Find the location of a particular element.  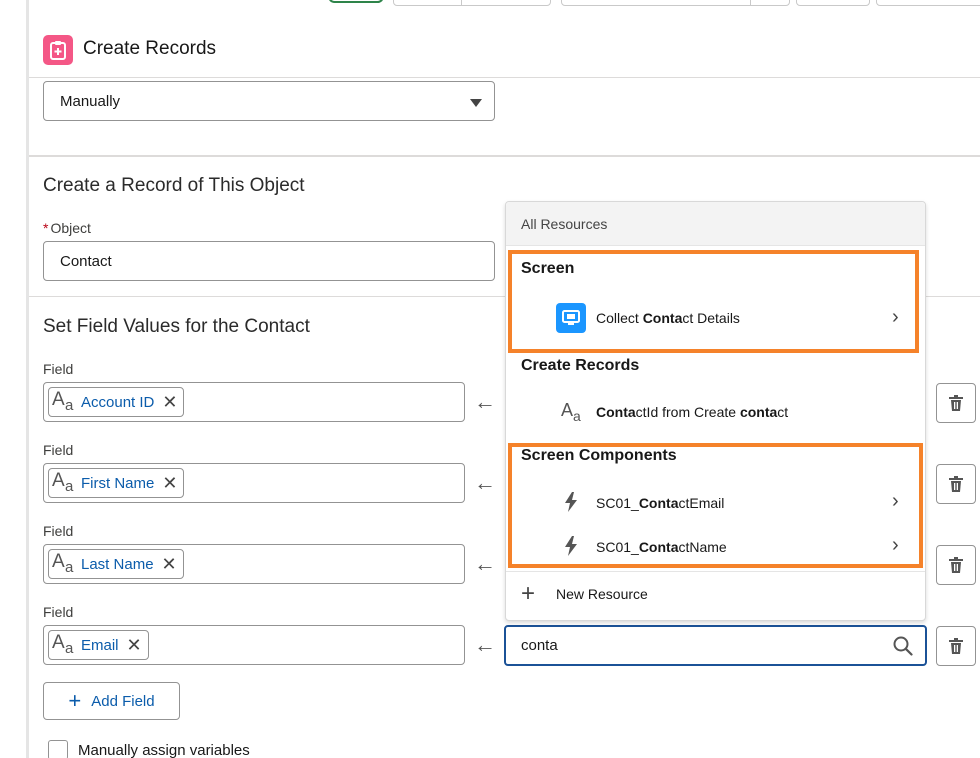

field-pill: Aa Last Name ✕ is located at coordinates (116, 564).